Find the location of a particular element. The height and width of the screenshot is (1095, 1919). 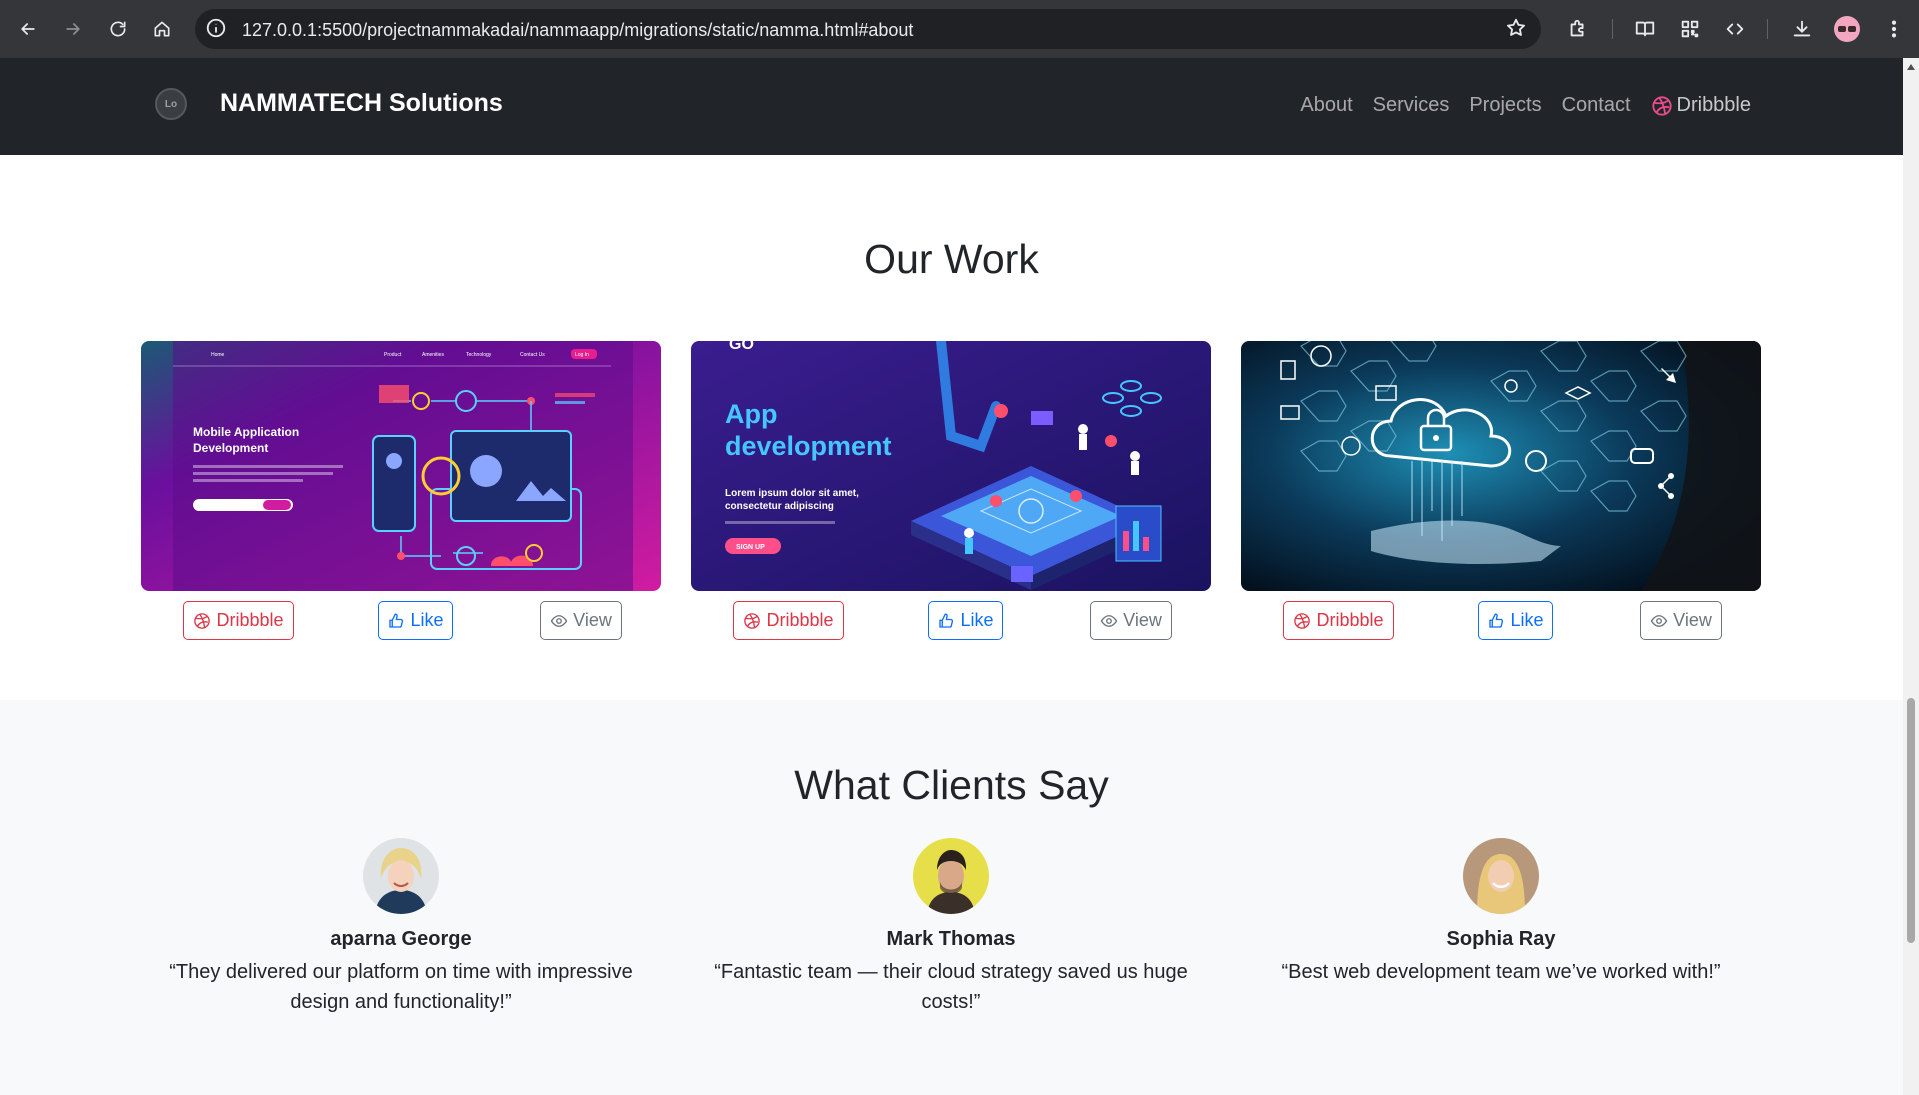

project-card: Dribbble Like View is located at coordinates (1501, 490).